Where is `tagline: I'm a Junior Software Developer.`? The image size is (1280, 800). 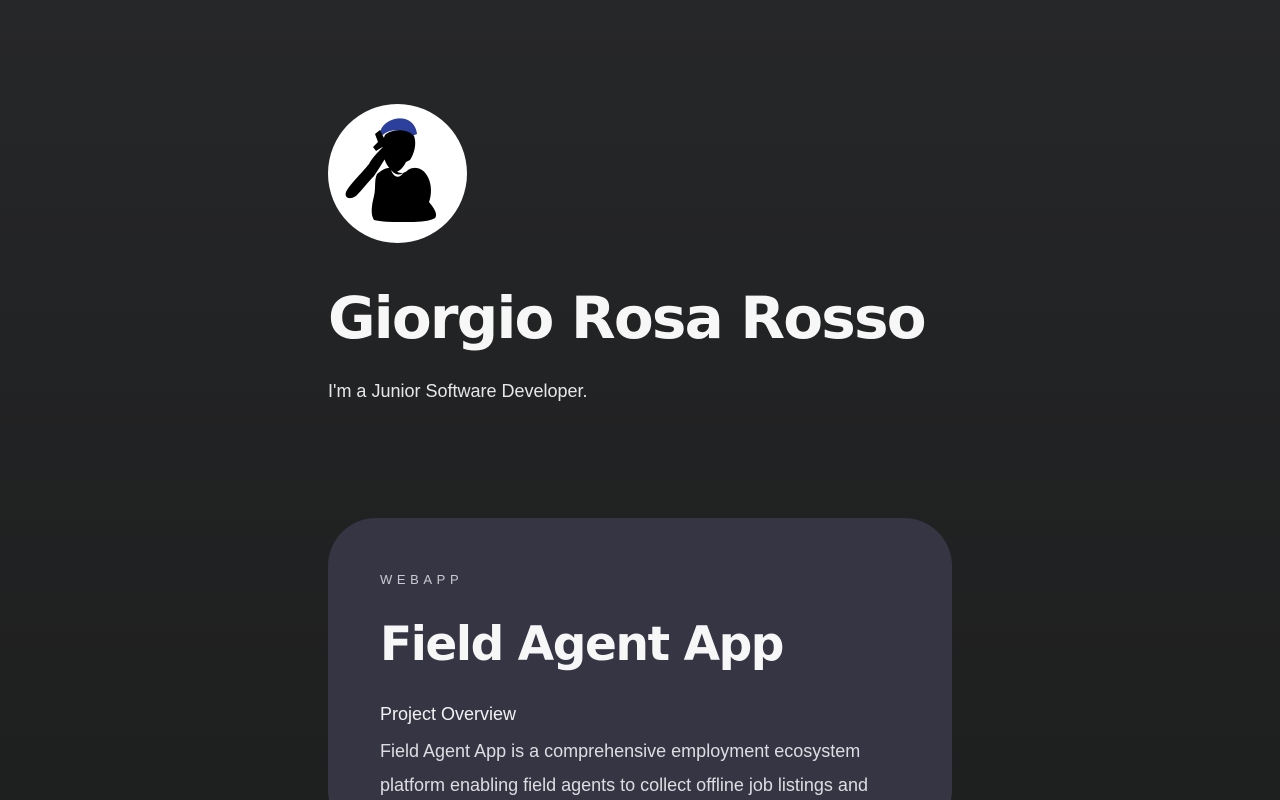
tagline: I'm a Junior Software Developer. is located at coordinates (458, 391).